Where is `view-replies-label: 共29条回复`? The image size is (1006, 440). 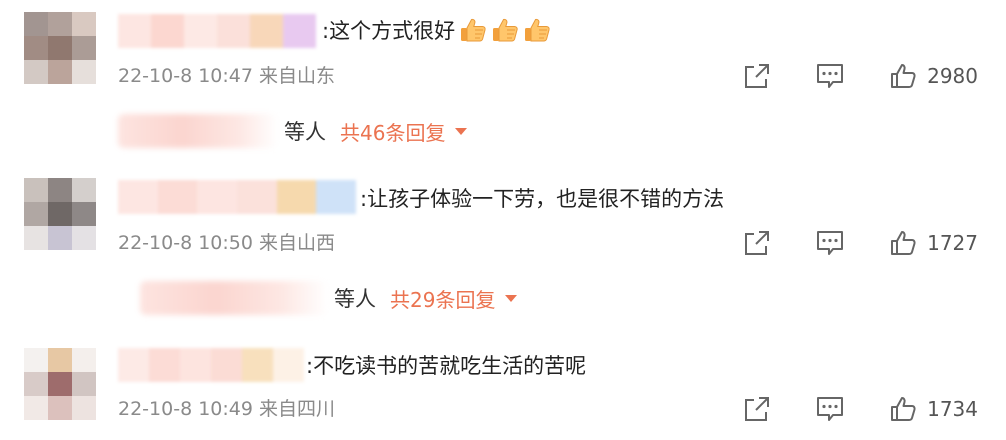
view-replies-label: 共29条回复 is located at coordinates (443, 299).